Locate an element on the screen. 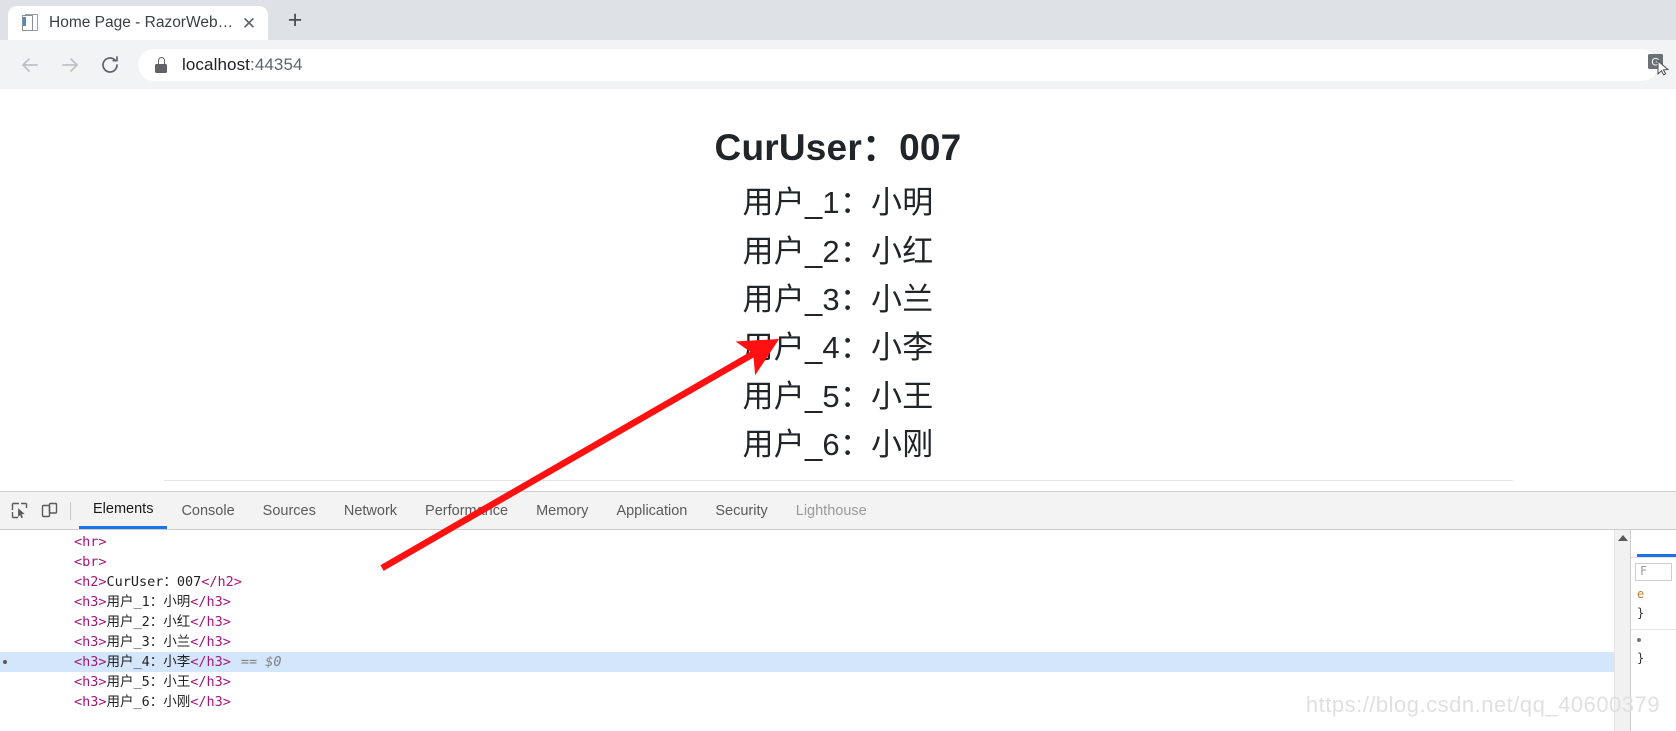 This screenshot has width=1676, height=731. tab-title: Home Page - RazorWebApp is located at coordinates (142, 22).